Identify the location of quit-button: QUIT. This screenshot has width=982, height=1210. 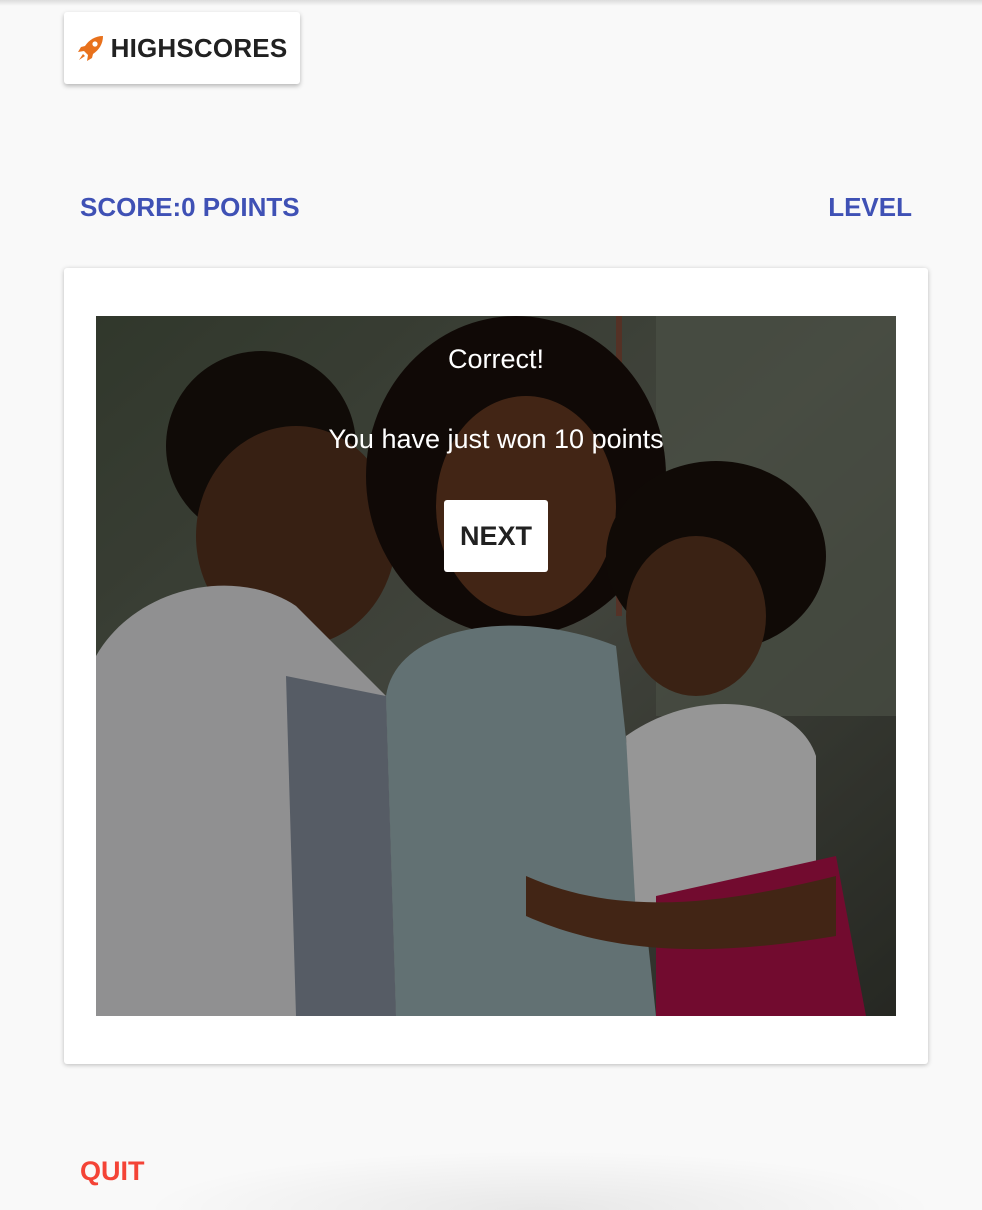
(112, 1171).